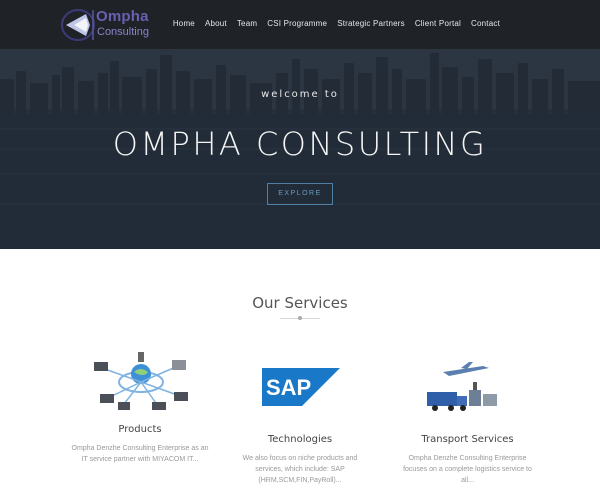 Image resolution: width=600 pixels, height=500 pixels. Describe the element at coordinates (300, 303) in the screenshot. I see `services-heading: Our Services` at that location.